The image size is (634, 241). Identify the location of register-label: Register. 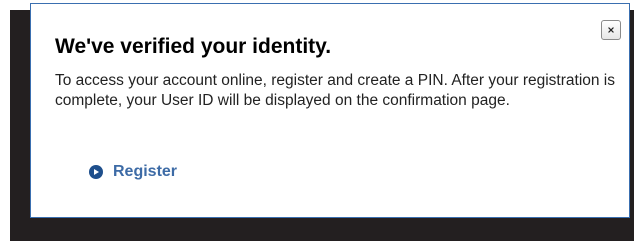
(145, 171).